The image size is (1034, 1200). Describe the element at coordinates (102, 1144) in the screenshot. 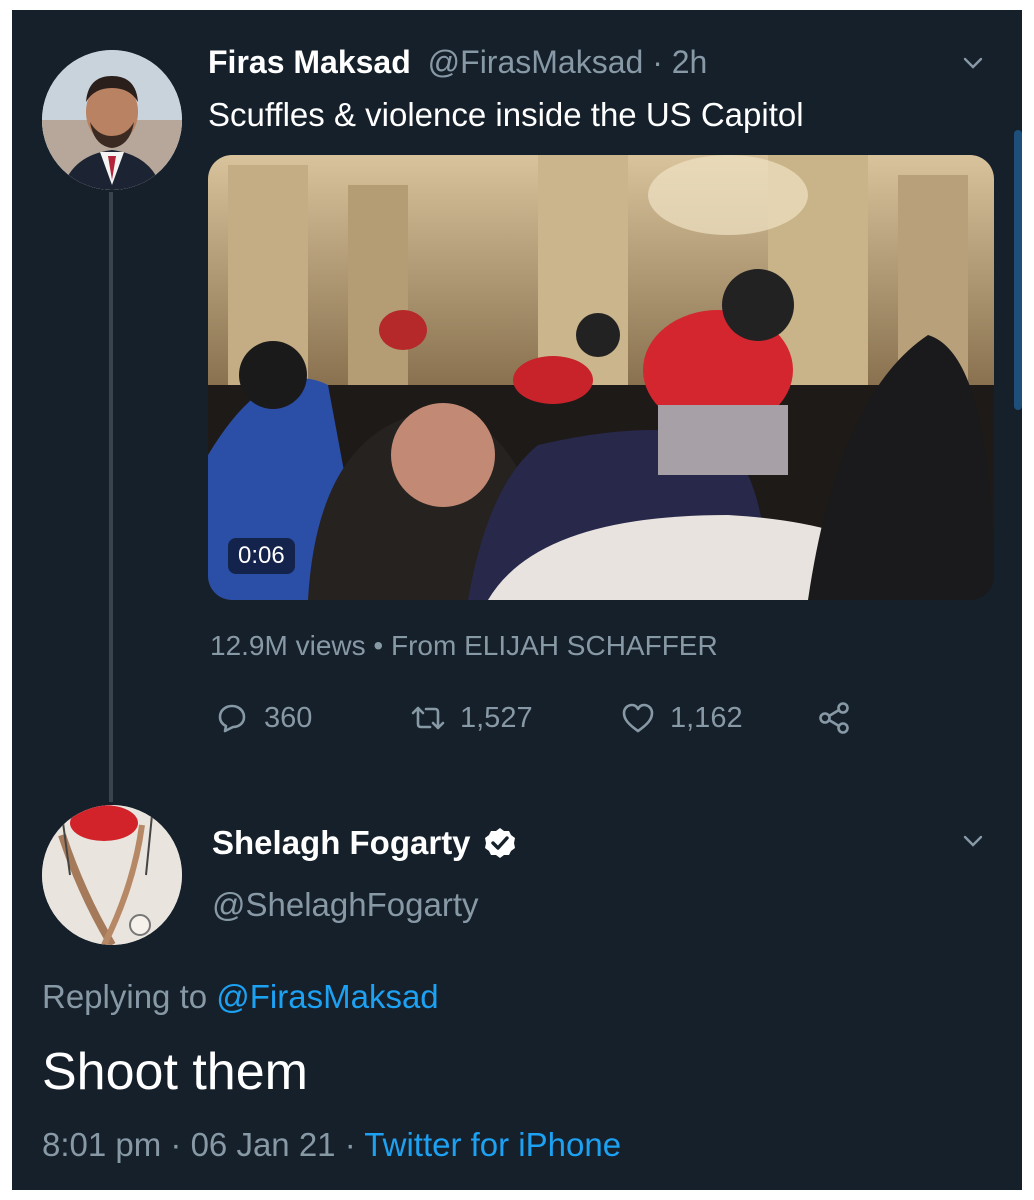

I see `reply-time: 8:01 pm` at that location.